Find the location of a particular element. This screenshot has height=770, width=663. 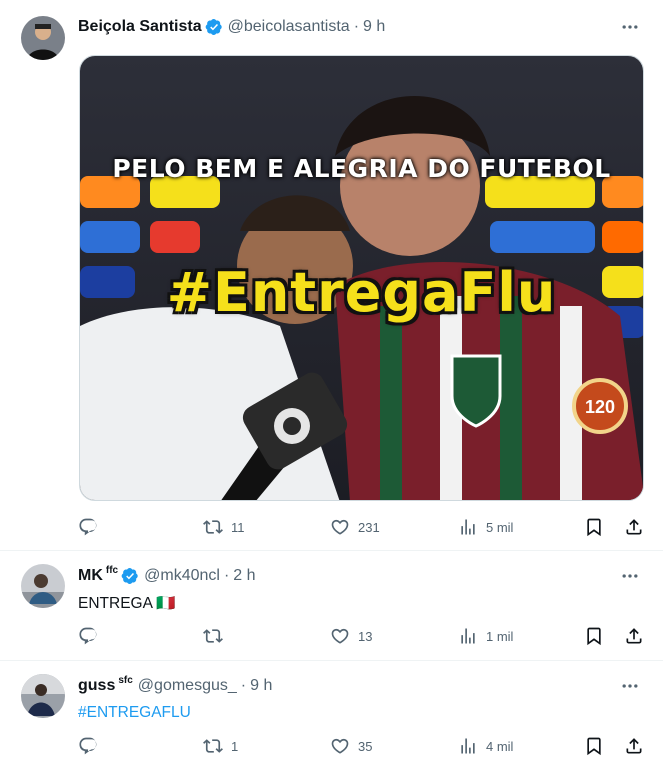

image-caption: PELO BEM E ALEGRIA DO FUTEBOL is located at coordinates (361, 168).